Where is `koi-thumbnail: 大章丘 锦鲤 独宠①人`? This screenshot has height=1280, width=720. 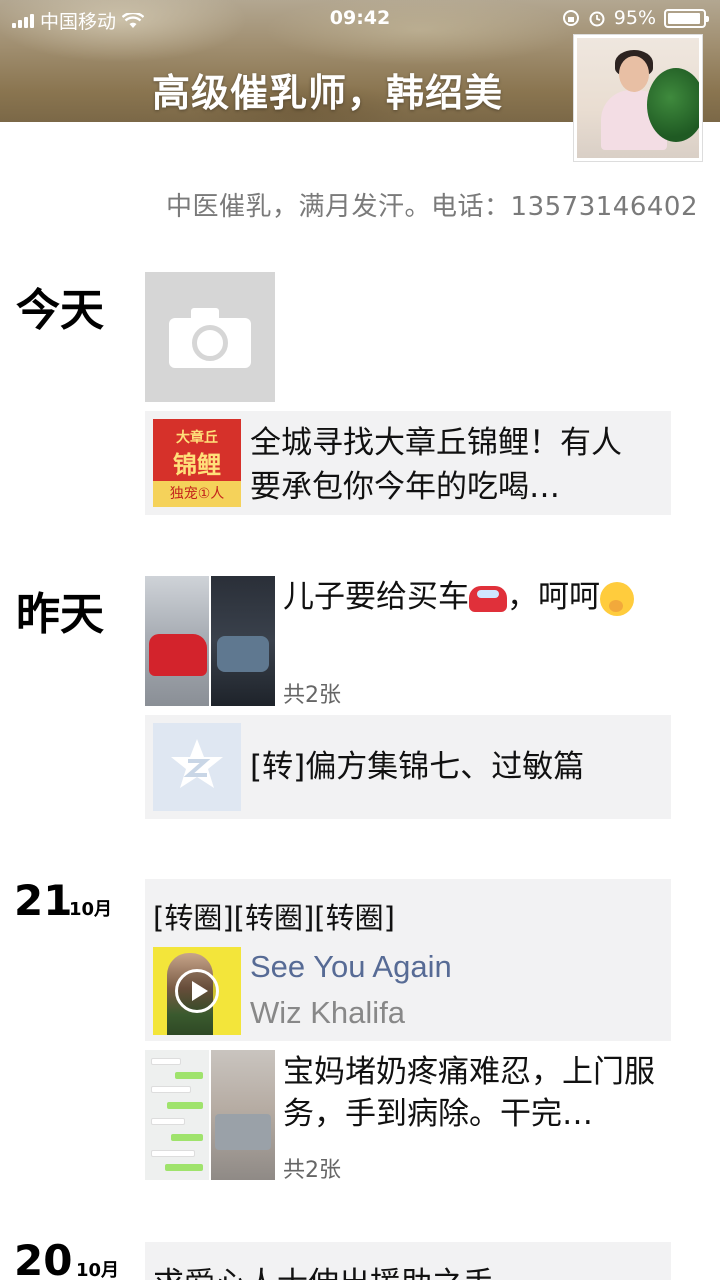
koi-thumbnail: 大章丘 锦鲤 独宠①人 is located at coordinates (197, 463).